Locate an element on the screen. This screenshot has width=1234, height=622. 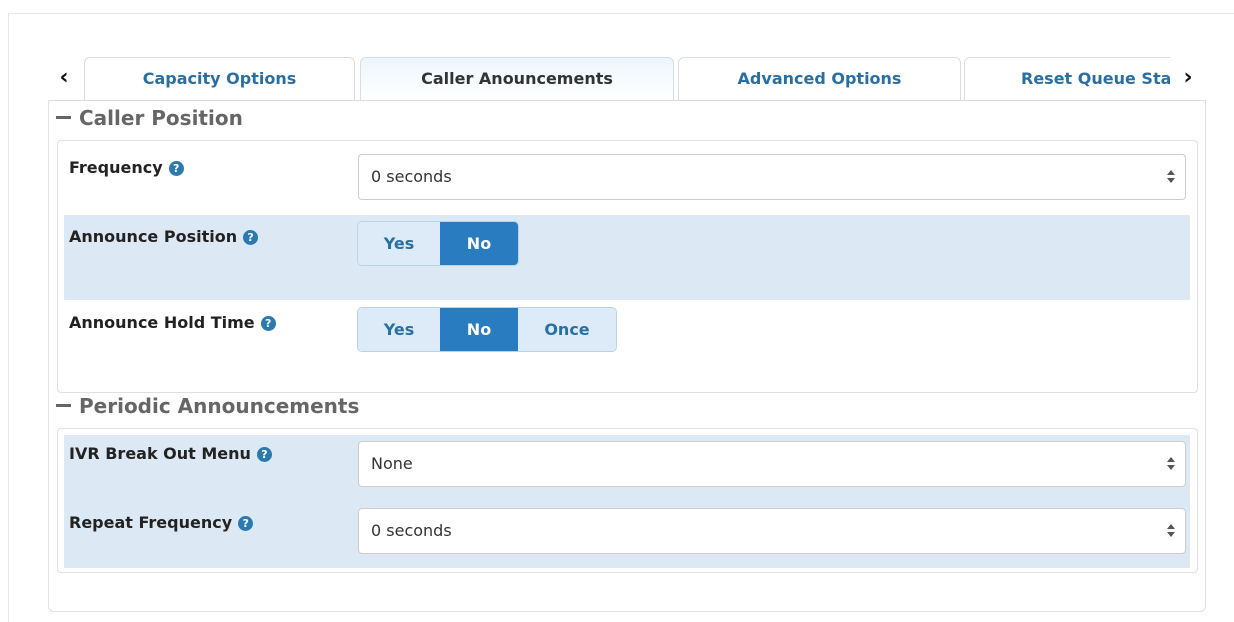
announce-hold-time-row: Announce Hold Time? Yes No Once is located at coordinates (627, 343).